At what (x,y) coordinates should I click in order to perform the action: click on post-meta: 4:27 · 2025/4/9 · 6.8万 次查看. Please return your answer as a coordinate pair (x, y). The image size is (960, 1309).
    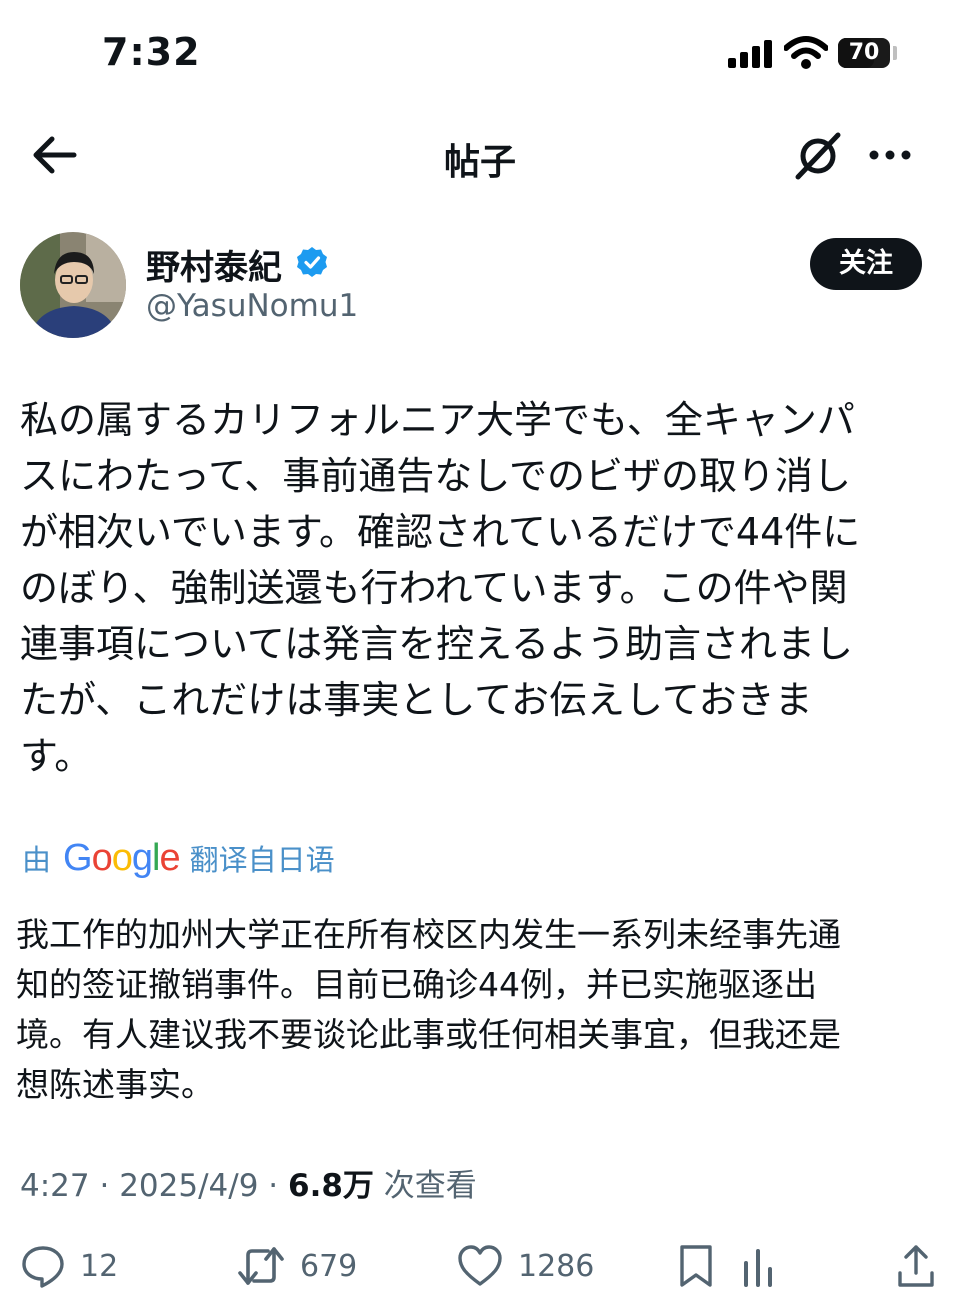
    Looking at the image, I should click on (248, 1182).